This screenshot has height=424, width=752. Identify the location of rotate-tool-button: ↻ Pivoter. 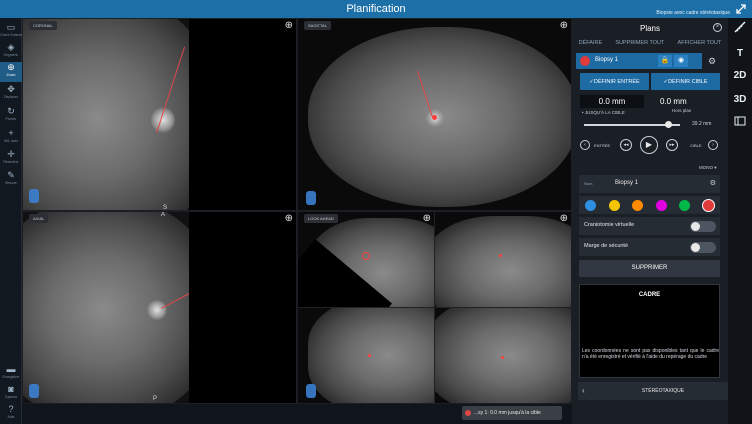
(11, 116).